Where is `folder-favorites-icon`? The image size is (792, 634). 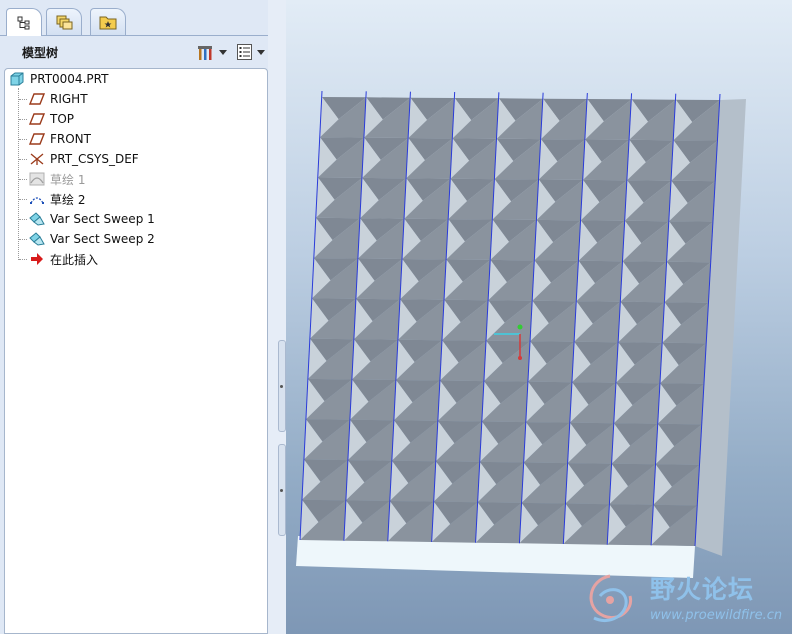 folder-favorites-icon is located at coordinates (108, 23).